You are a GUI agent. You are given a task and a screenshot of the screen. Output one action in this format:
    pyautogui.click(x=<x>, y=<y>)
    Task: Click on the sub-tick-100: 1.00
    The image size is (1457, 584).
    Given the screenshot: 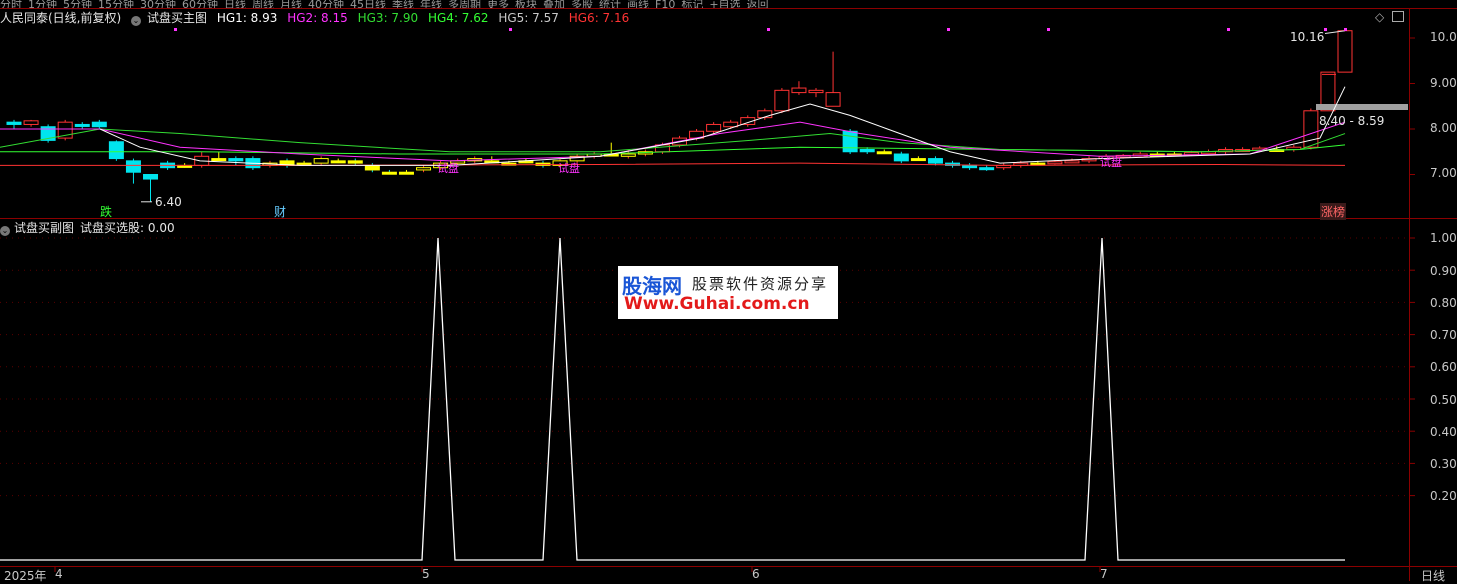 What is the action you would take?
    pyautogui.click(x=1443, y=238)
    